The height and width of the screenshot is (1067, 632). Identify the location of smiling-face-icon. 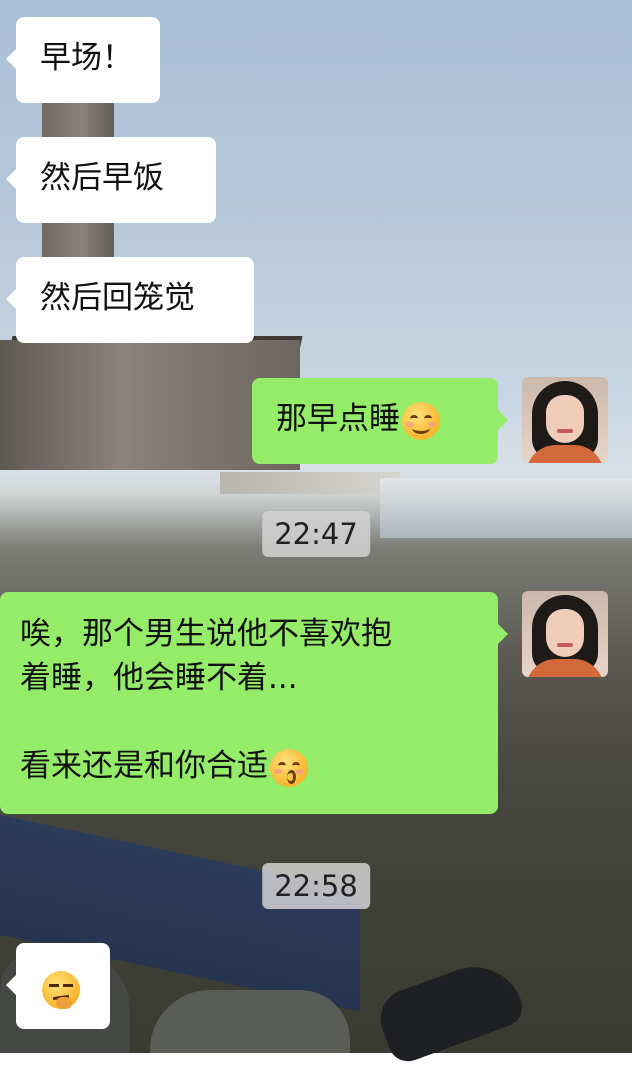
(421, 420).